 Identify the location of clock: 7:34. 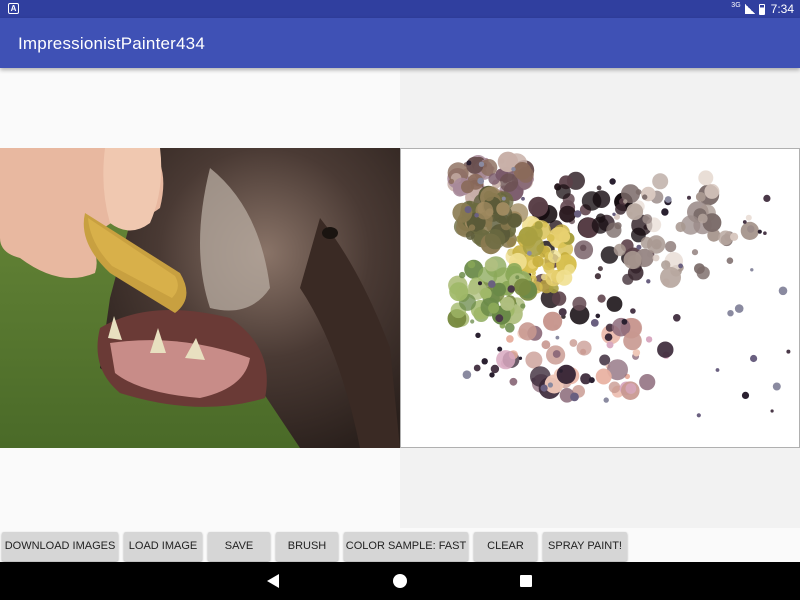
(782, 9).